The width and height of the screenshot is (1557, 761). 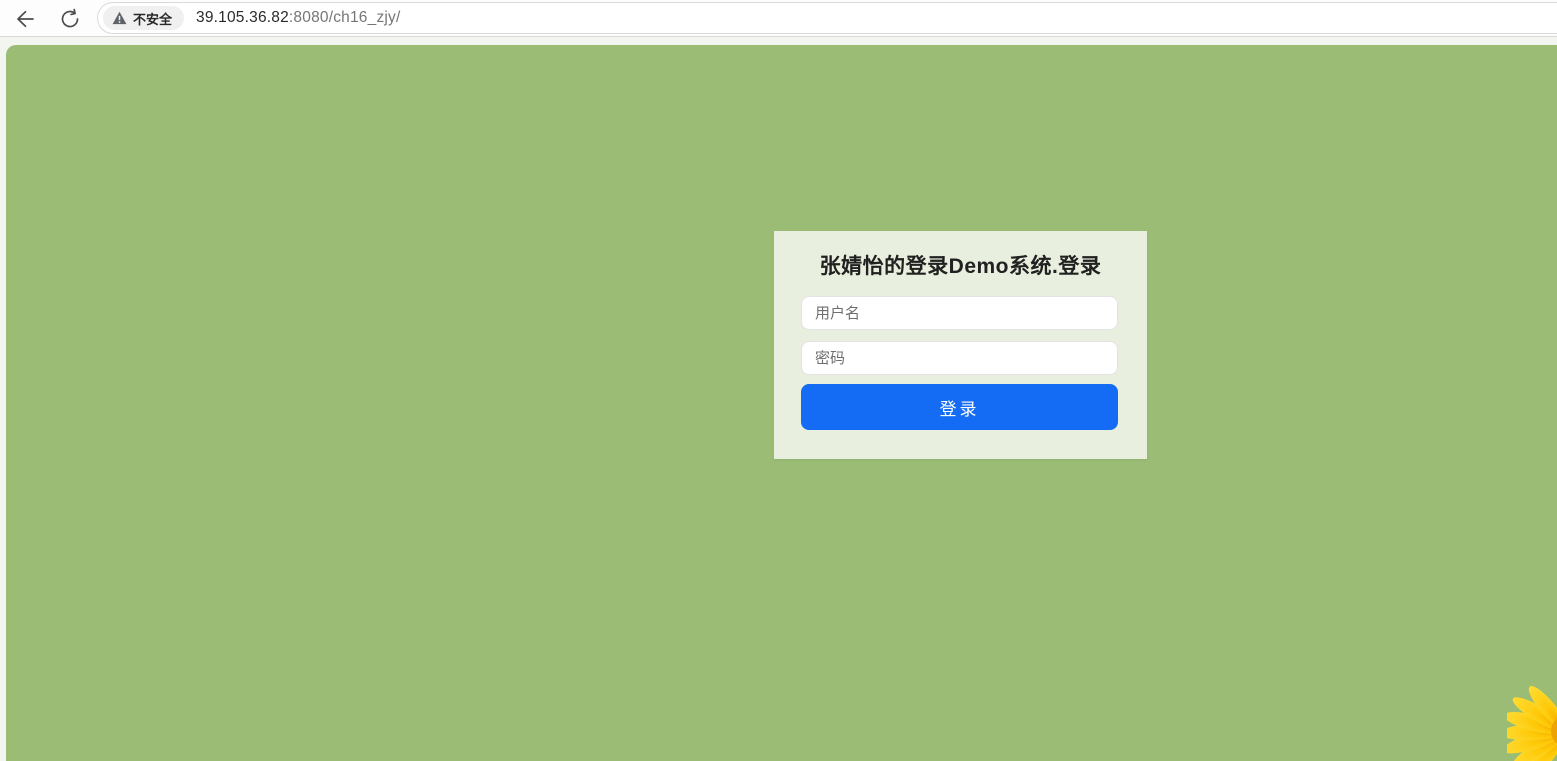 What do you see at coordinates (1528, 722) in the screenshot?
I see `sunflower-illustration` at bounding box center [1528, 722].